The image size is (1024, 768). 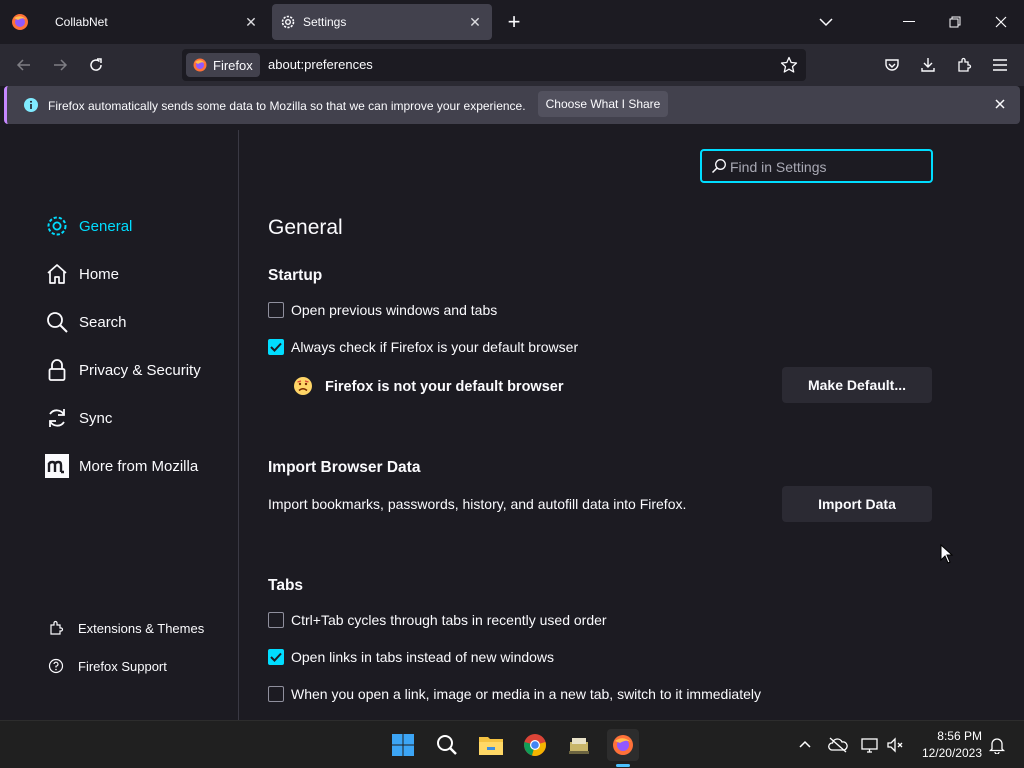 What do you see at coordinates (106, 226) in the screenshot?
I see `sidebar-item-label: General` at bounding box center [106, 226].